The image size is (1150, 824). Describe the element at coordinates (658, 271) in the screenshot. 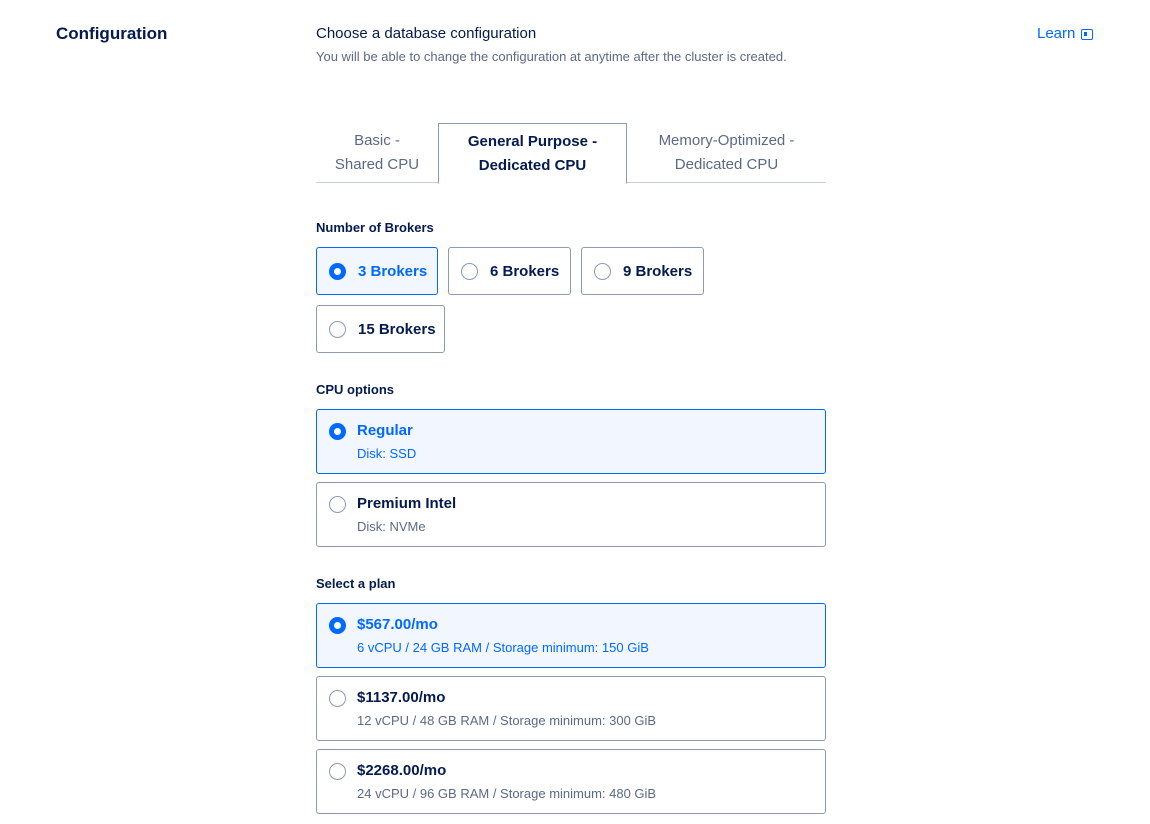

I see `broker-option-label: 9 Brokers` at that location.